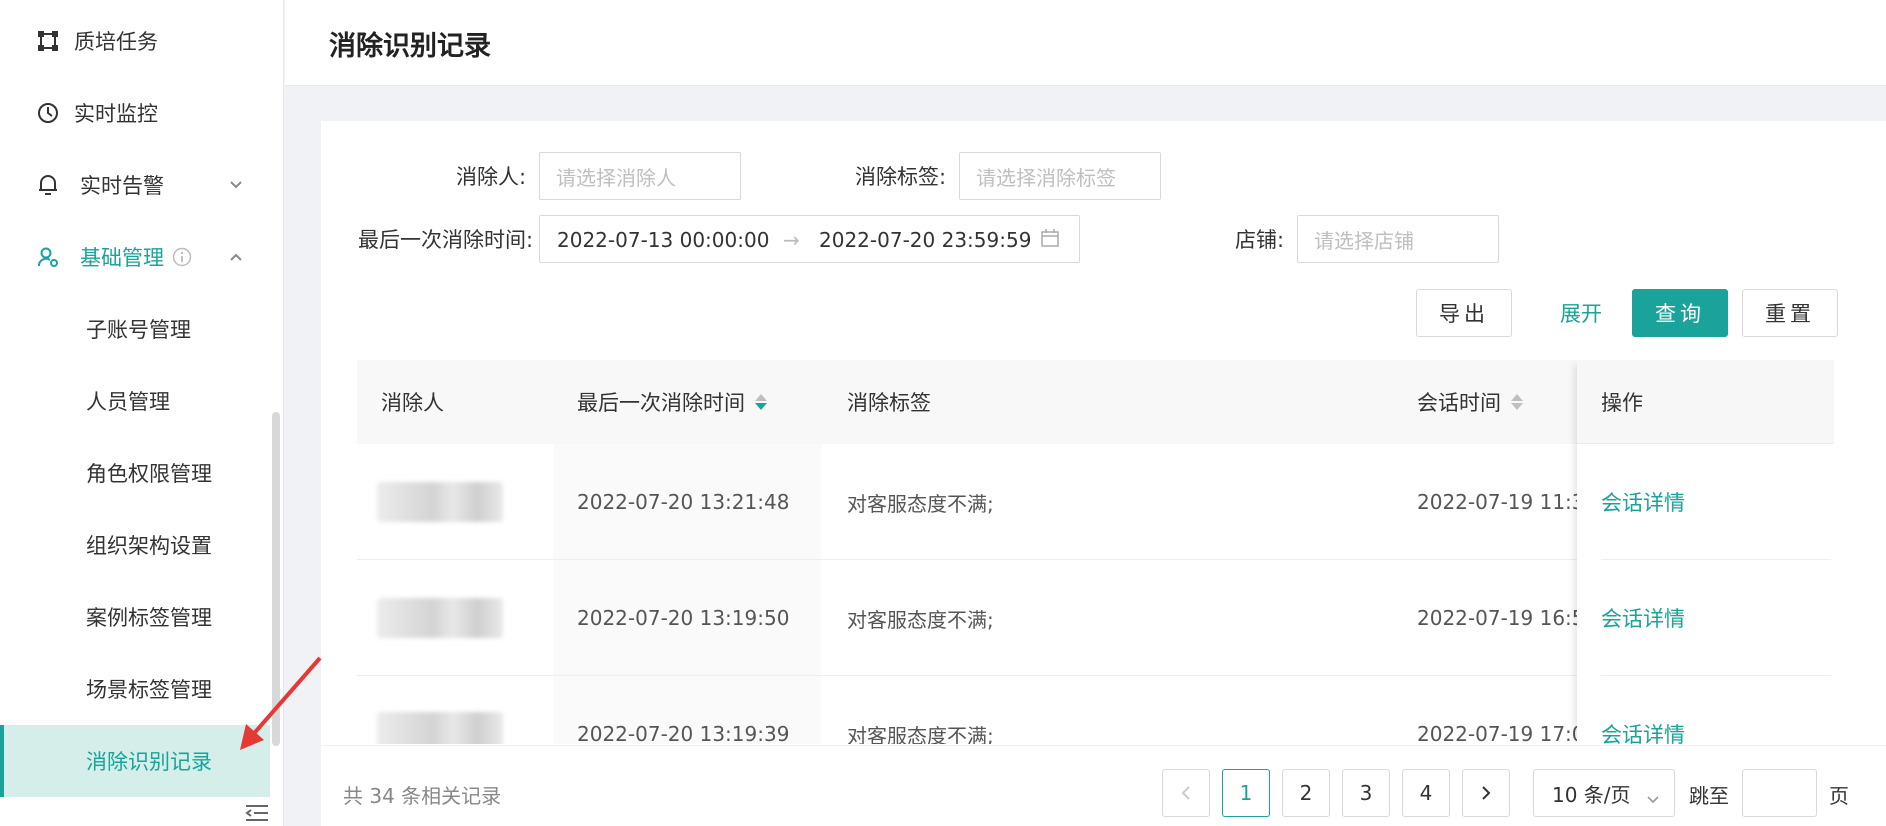 The image size is (1886, 826). I want to click on sidebar-item-elimination-record: 消除识别记录, so click(135, 761).